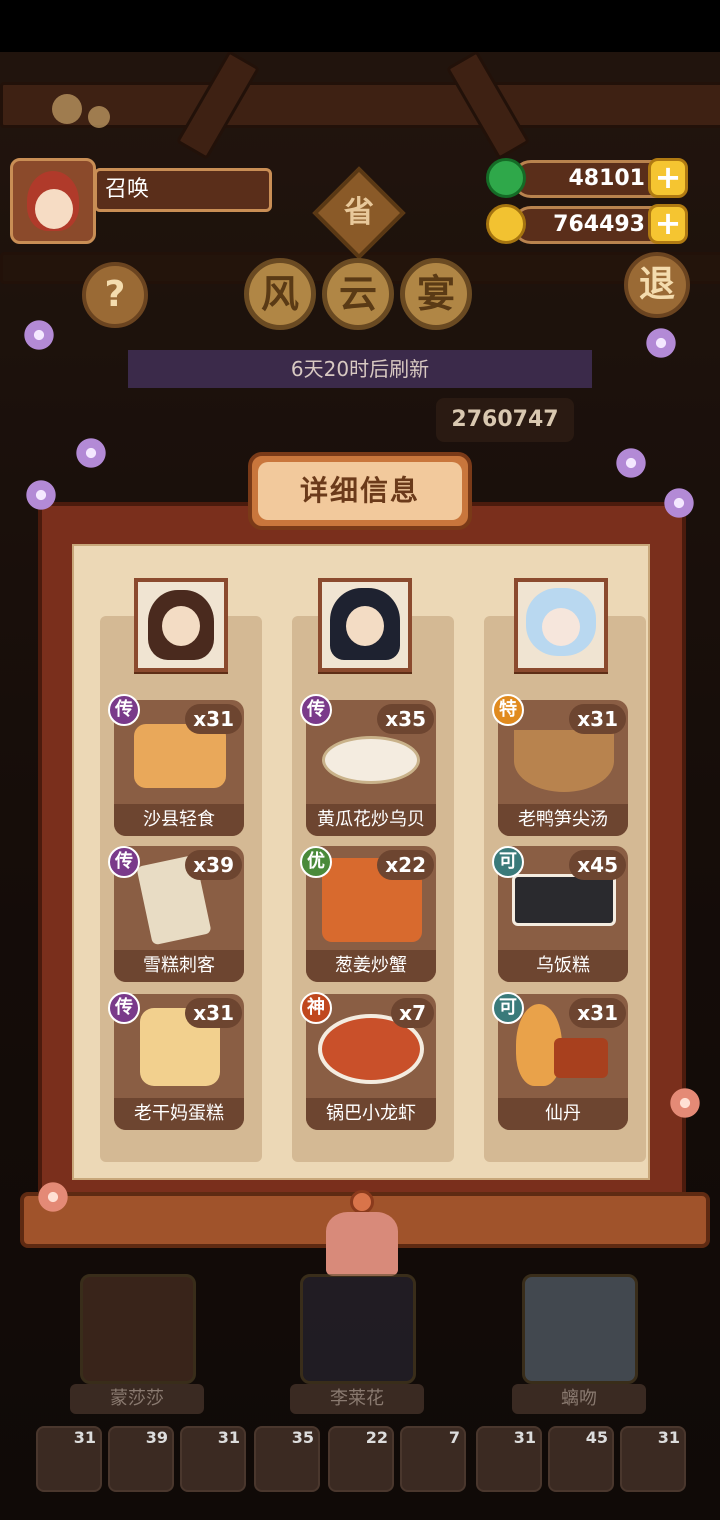  What do you see at coordinates (506, 224) in the screenshot?
I see `coin-icon` at bounding box center [506, 224].